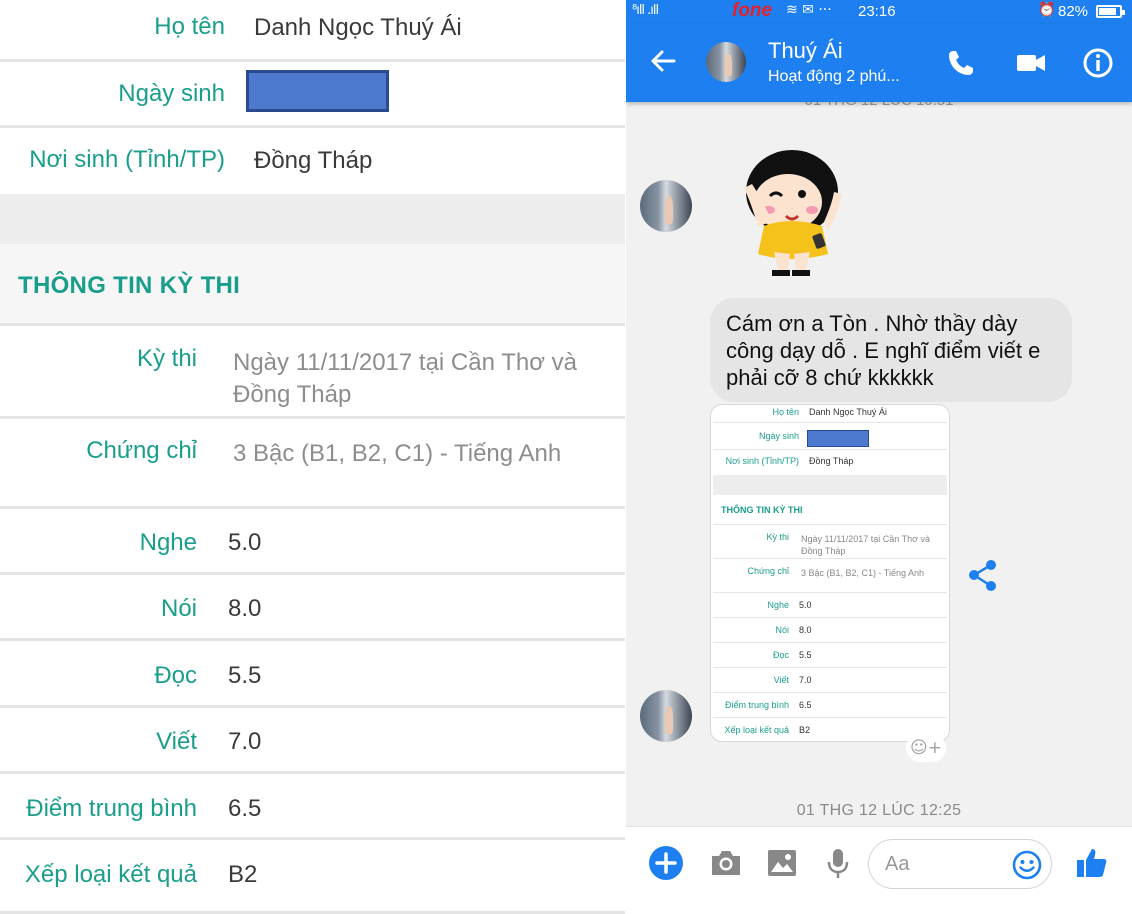  I want to click on mini-label: Chứng chỉ, so click(768, 571).